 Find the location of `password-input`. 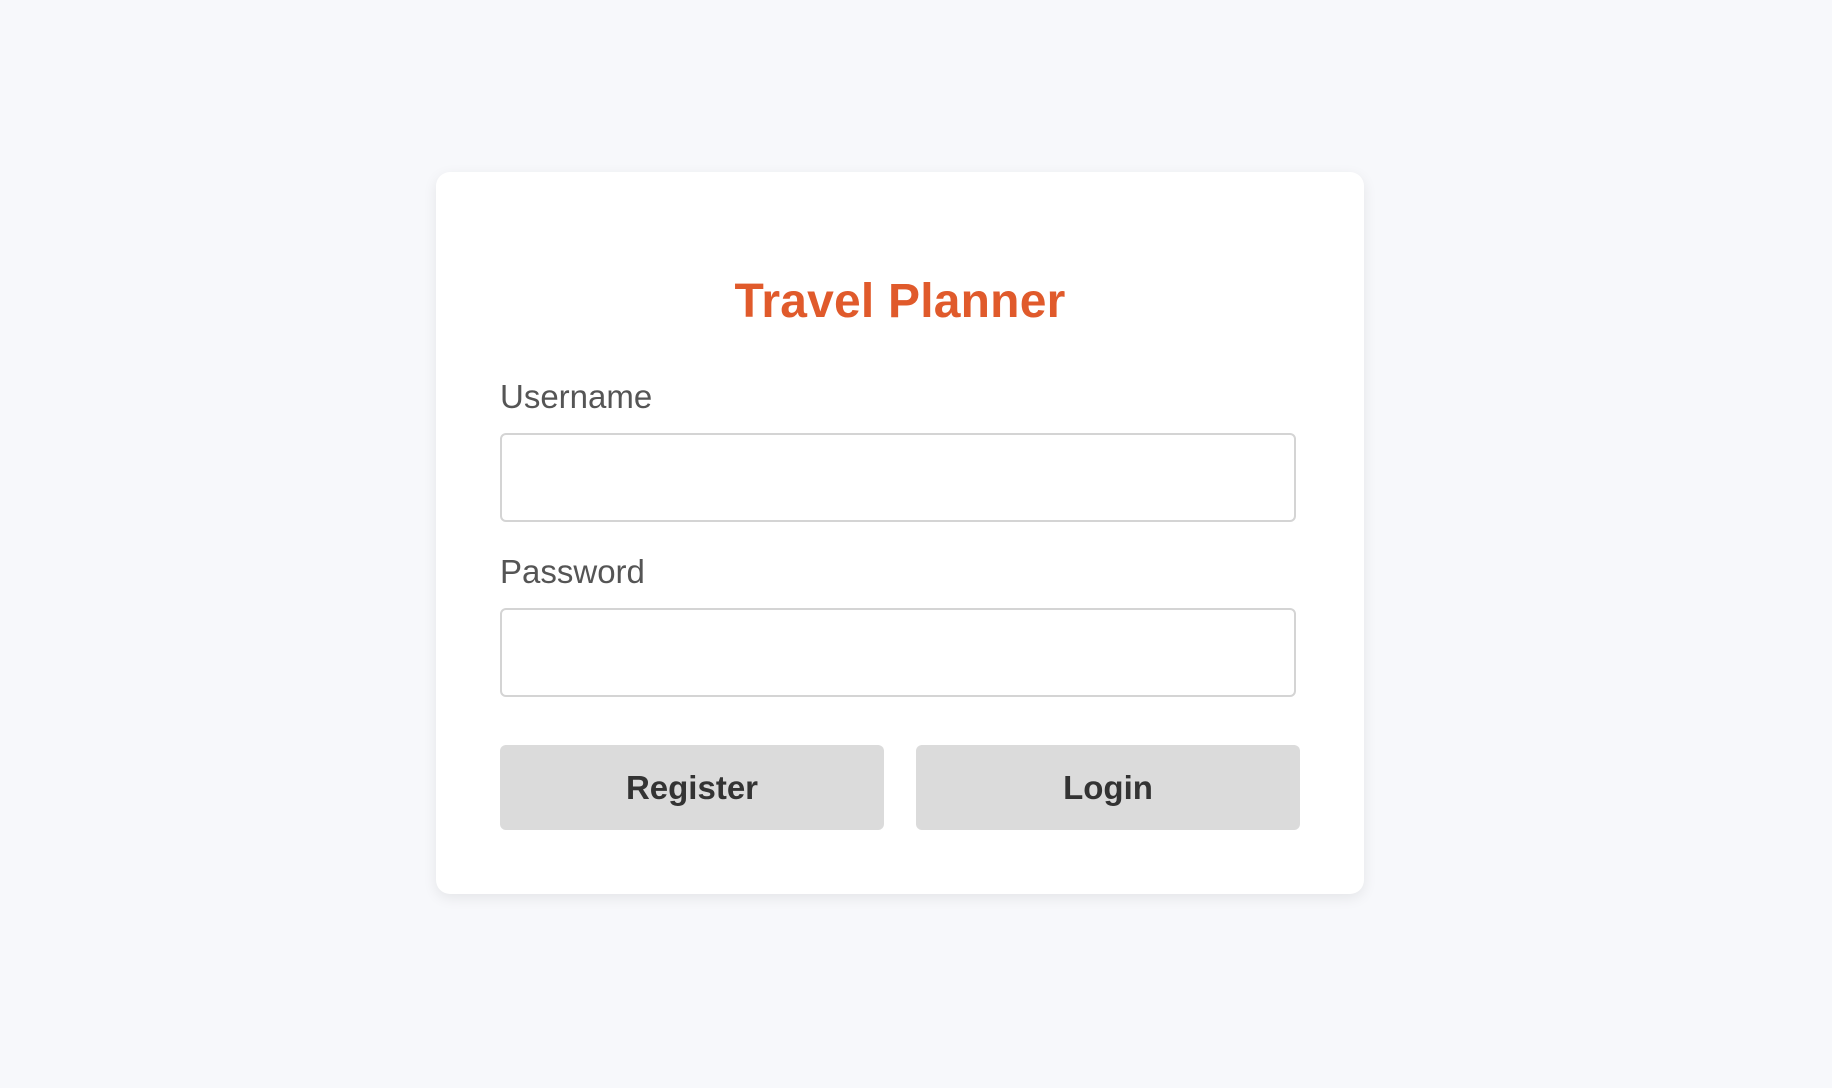

password-input is located at coordinates (898, 652).